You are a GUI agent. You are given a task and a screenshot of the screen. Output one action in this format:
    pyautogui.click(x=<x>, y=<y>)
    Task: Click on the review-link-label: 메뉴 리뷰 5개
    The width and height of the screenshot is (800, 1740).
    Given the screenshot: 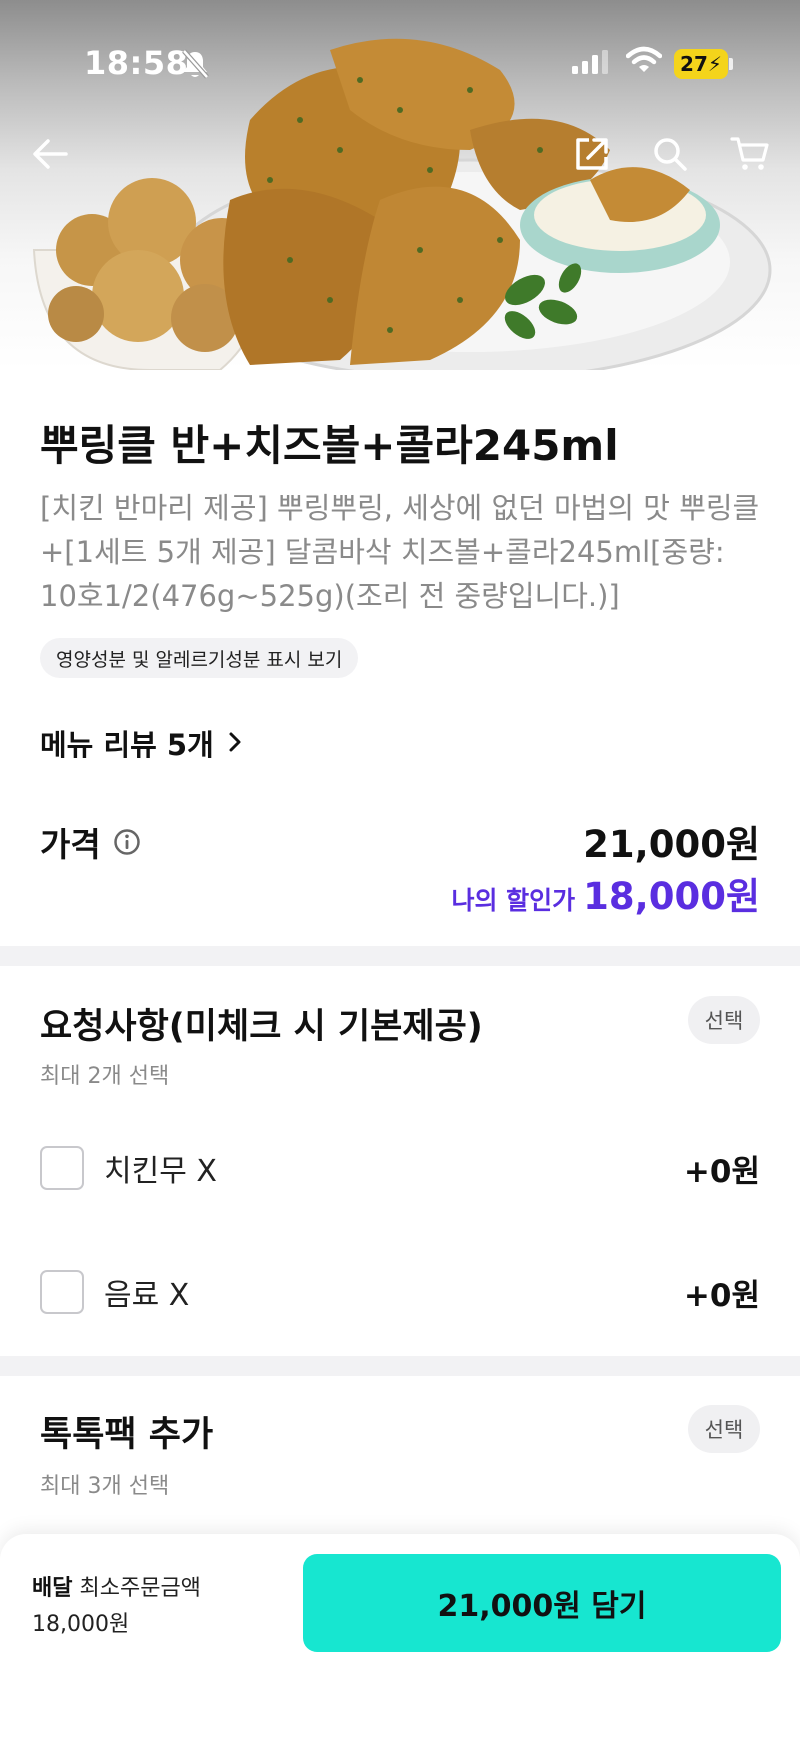 What is the action you would take?
    pyautogui.click(x=127, y=745)
    